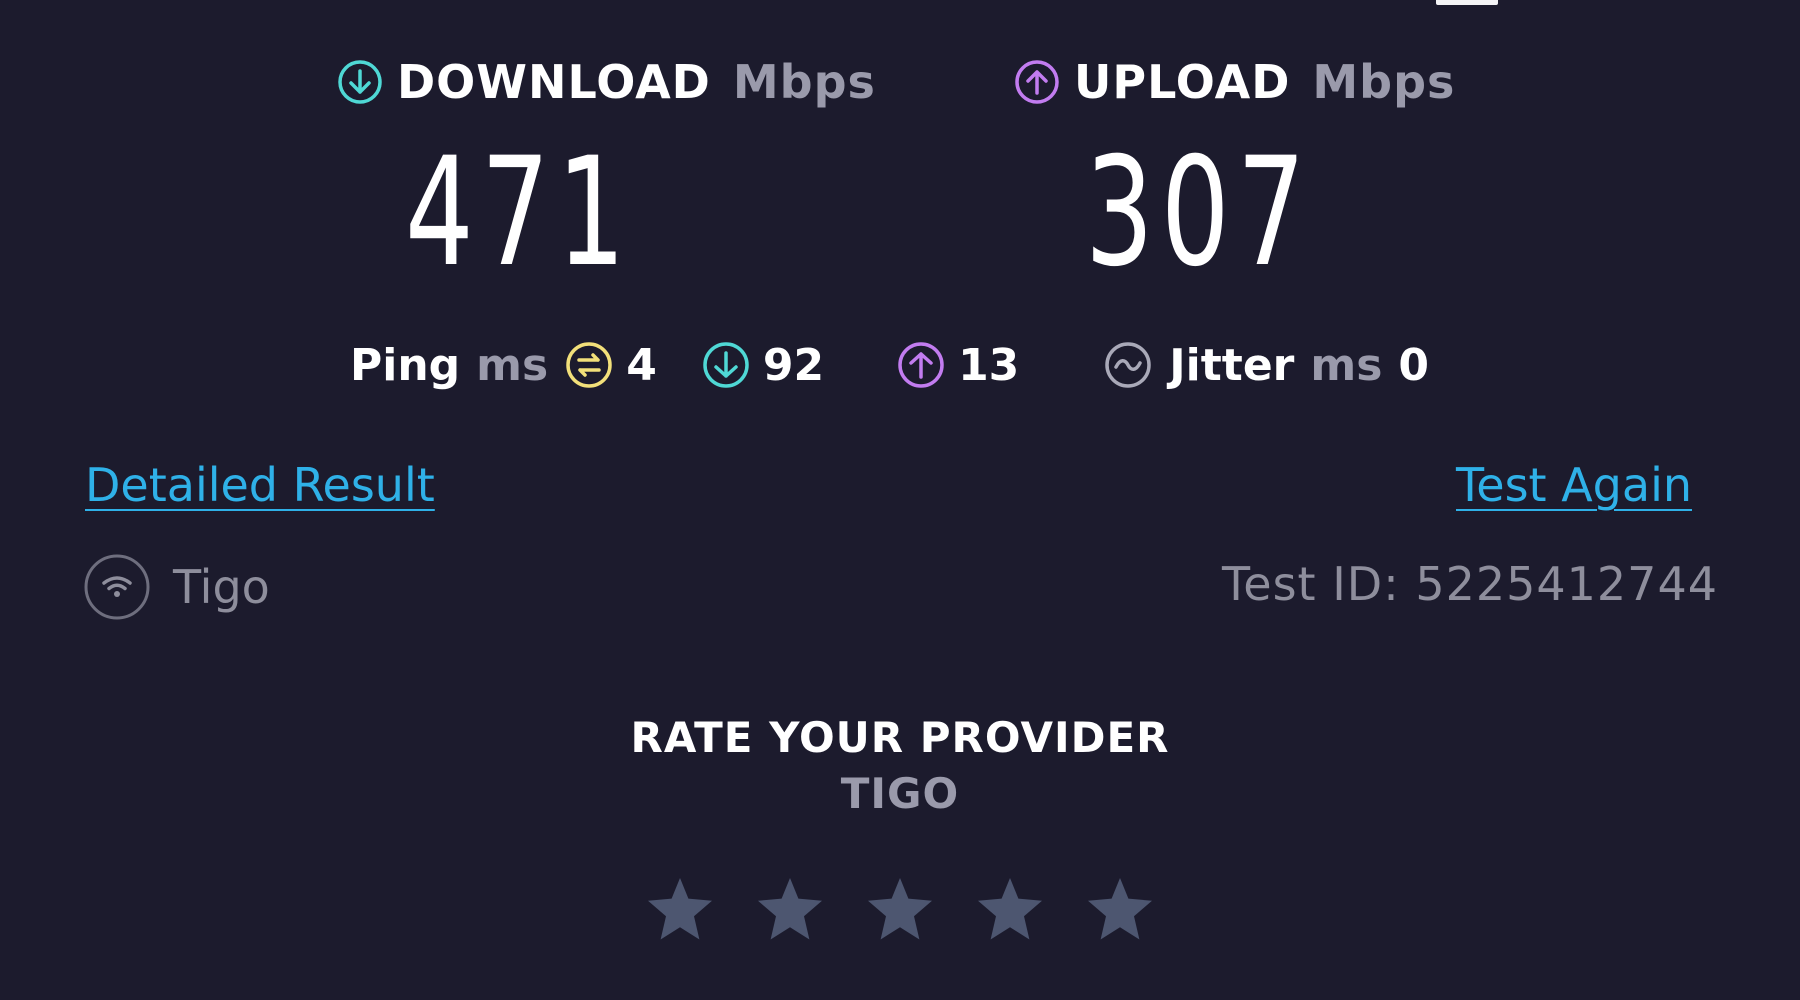 The width and height of the screenshot is (1800, 1000). Describe the element at coordinates (1182, 82) in the screenshot. I see `upload-label: UPLOAD` at that location.